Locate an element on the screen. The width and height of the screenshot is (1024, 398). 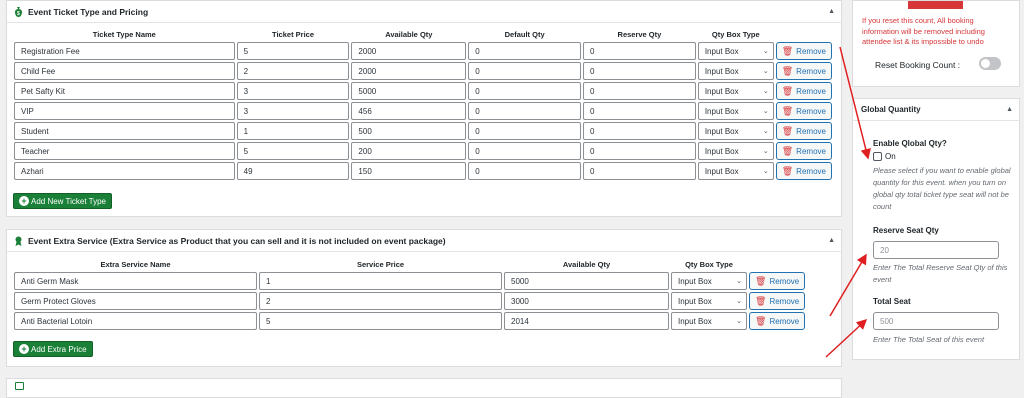
add-extra-price-button: + Add Extra Price is located at coordinates (53, 349).